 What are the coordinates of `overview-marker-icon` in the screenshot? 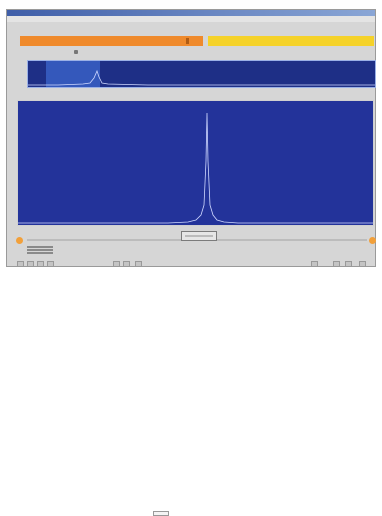 It's located at (76, 52).